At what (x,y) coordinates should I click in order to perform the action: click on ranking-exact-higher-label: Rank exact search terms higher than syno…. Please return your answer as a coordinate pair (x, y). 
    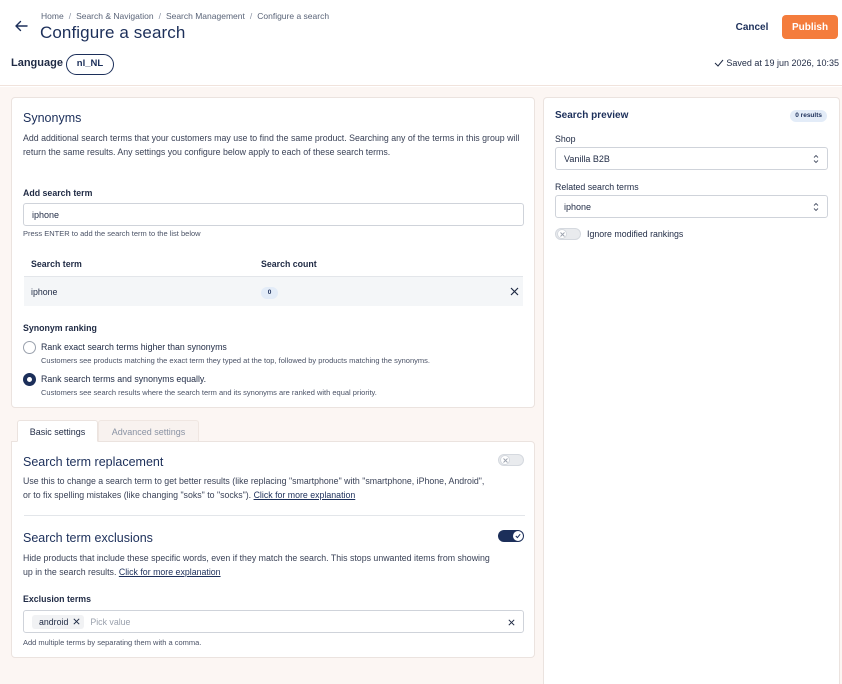
    Looking at the image, I should click on (134, 347).